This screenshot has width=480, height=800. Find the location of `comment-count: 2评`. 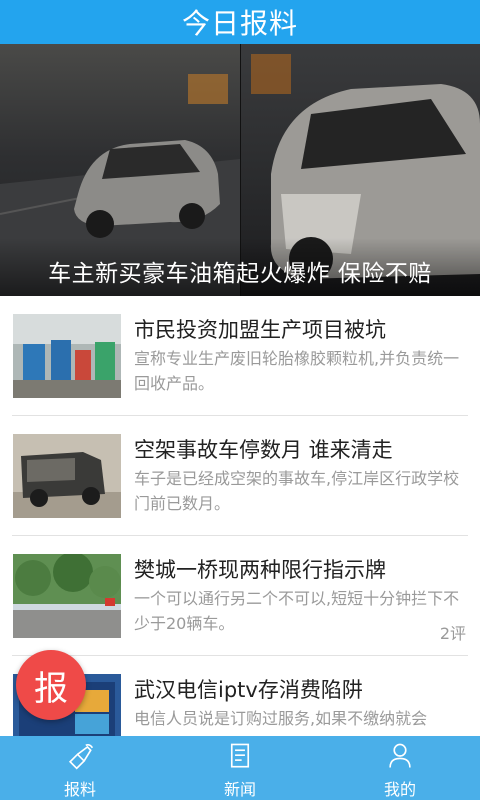

comment-count: 2评 is located at coordinates (452, 633).